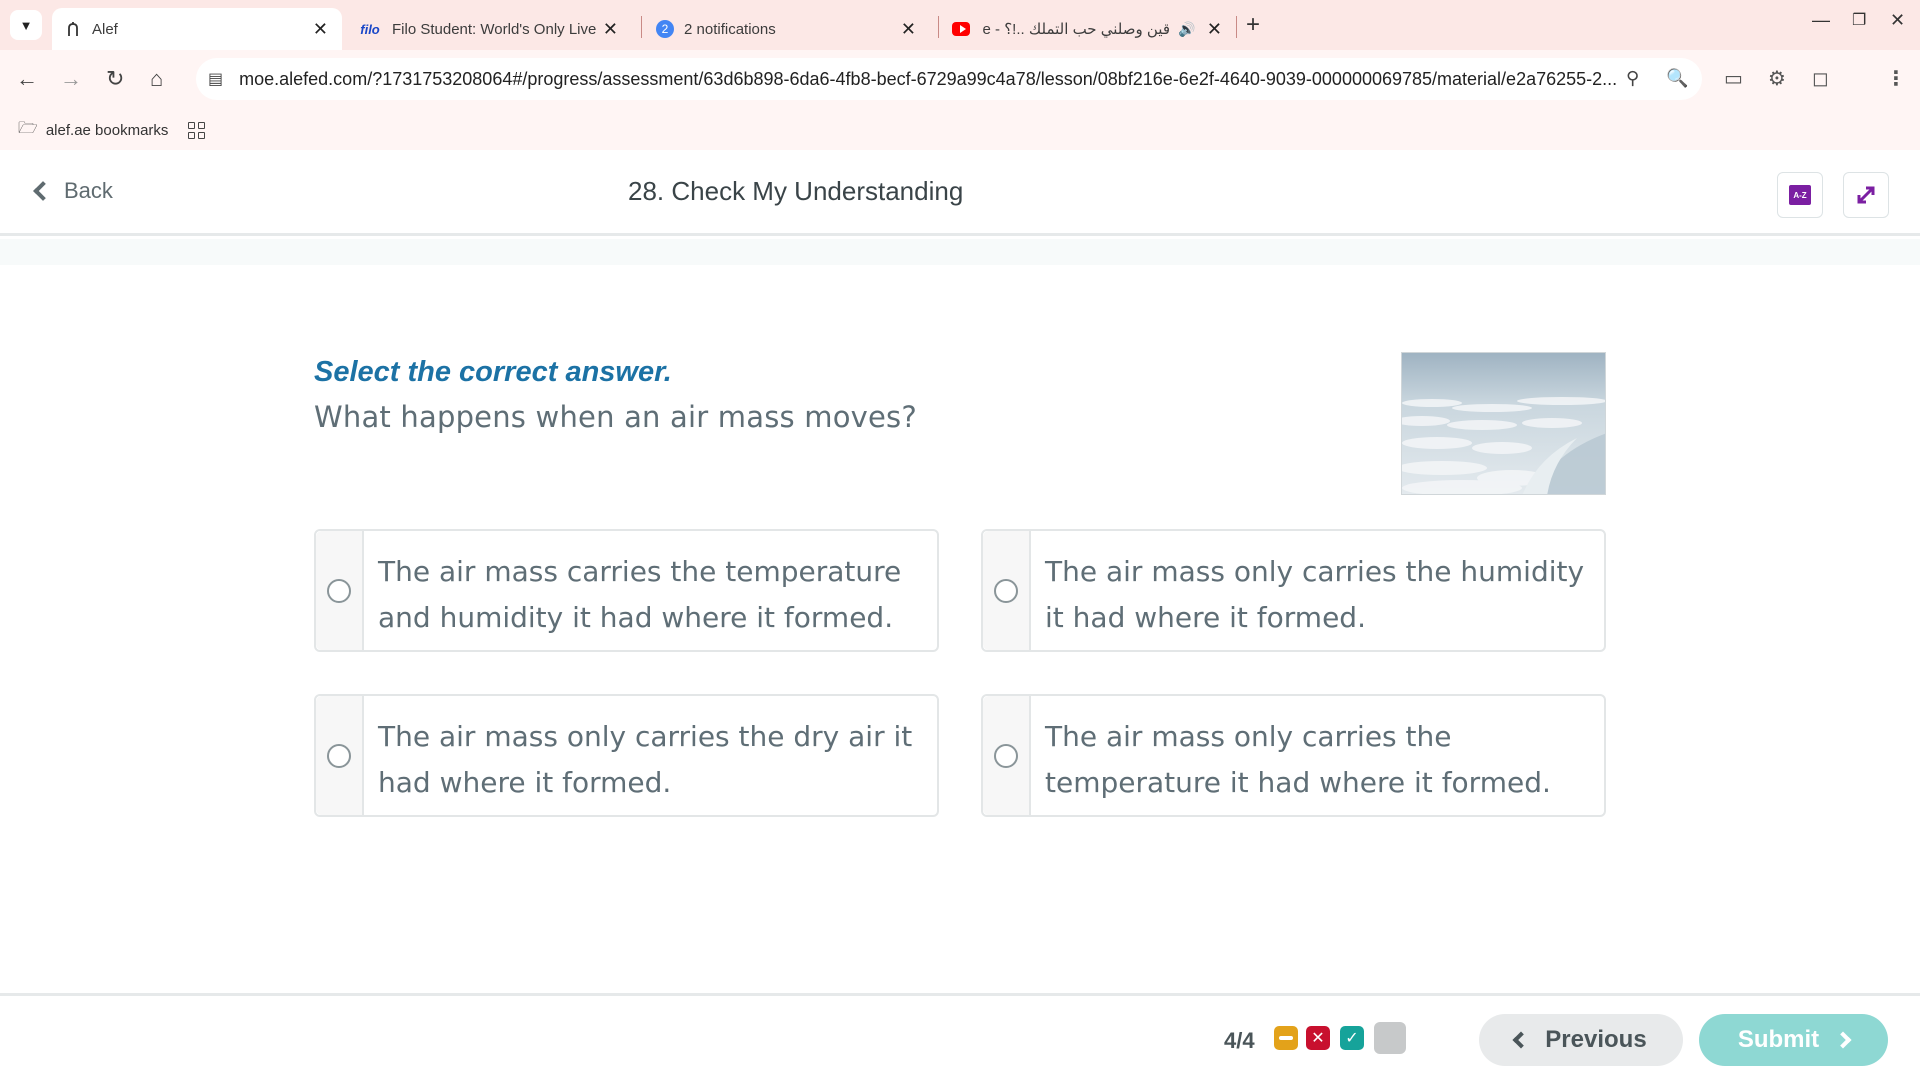  I want to click on skipped-status-icon, so click(1286, 1038).